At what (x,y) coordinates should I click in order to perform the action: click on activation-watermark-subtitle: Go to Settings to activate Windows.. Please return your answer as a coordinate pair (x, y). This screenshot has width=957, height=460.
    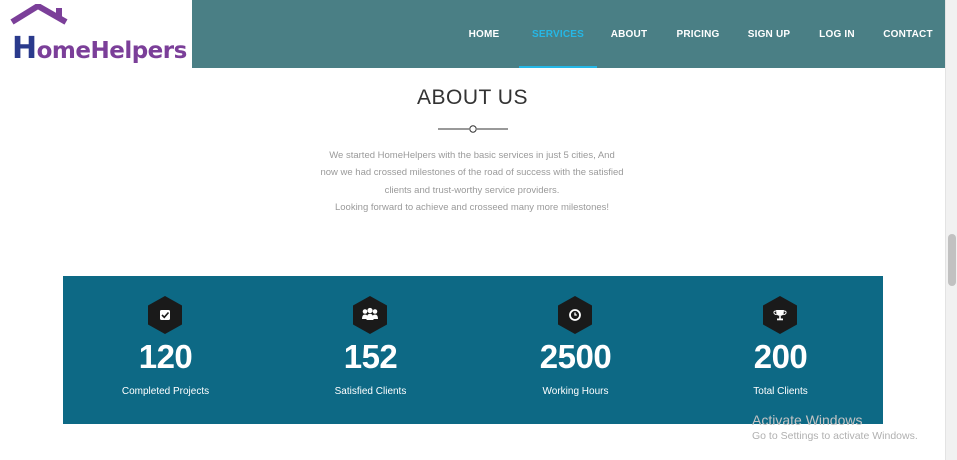
    Looking at the image, I should click on (835, 436).